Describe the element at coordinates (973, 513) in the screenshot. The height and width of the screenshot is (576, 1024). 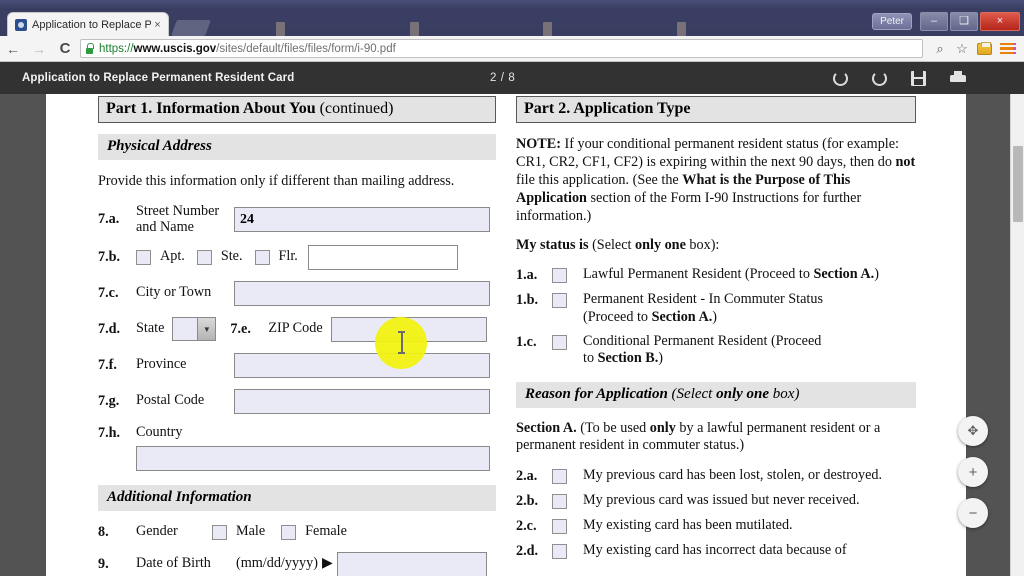
I see `zoom-out-button: −` at that location.